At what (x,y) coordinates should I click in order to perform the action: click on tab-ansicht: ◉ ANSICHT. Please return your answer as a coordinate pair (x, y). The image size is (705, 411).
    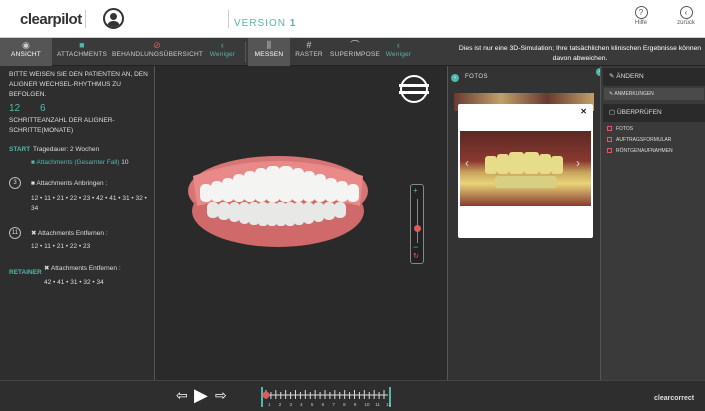
    Looking at the image, I should click on (26, 52).